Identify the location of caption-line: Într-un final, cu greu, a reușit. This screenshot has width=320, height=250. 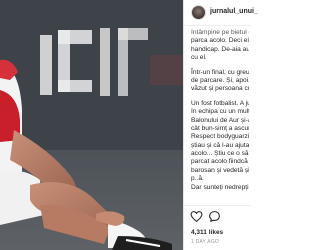
(220, 72).